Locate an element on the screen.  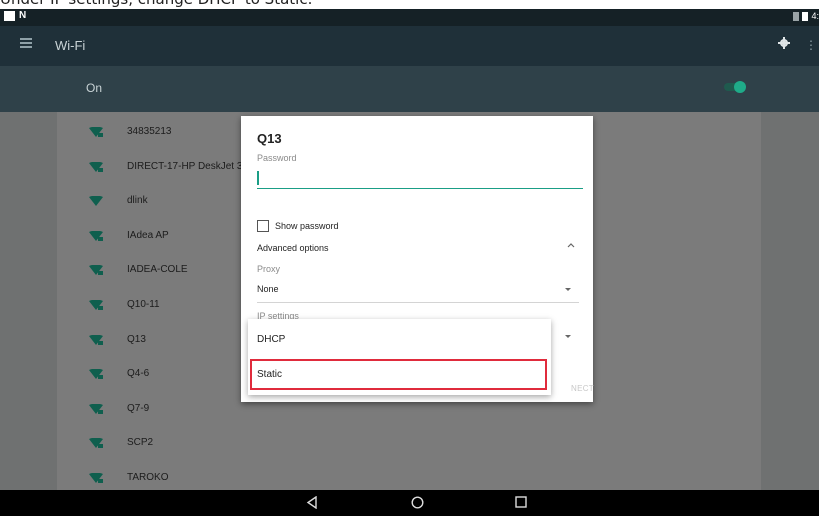
status-bar: N 4: is located at coordinates (409, 17).